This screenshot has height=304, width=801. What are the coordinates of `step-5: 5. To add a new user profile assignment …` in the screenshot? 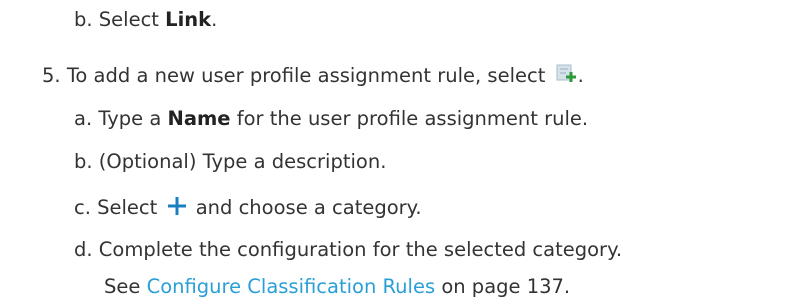 It's located at (313, 76).